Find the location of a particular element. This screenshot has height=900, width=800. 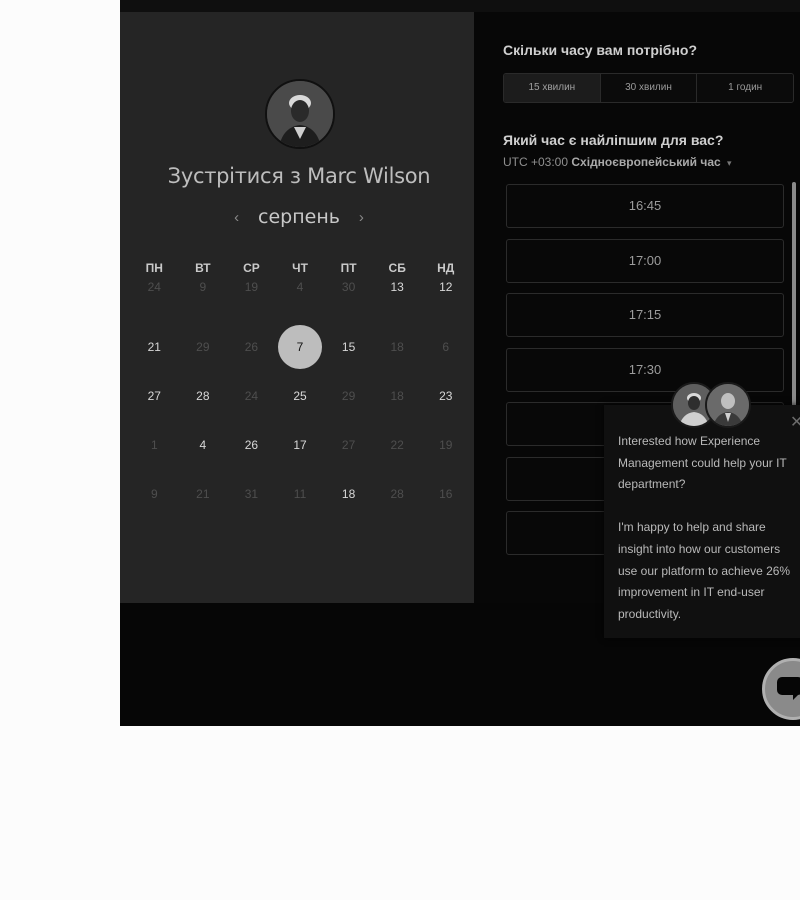

duration-question: Скільки часу вам потрібно? is located at coordinates (600, 50).